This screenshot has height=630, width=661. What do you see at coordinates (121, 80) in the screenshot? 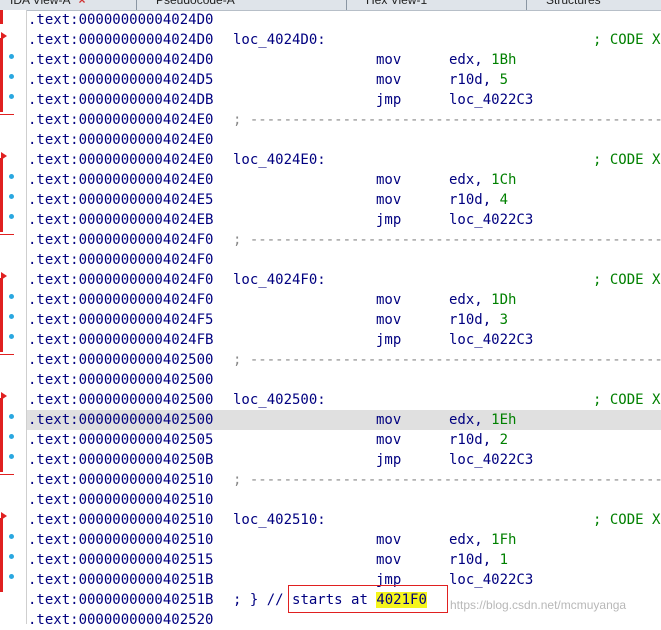
I see `address: .text:00000000004024D5` at bounding box center [121, 80].